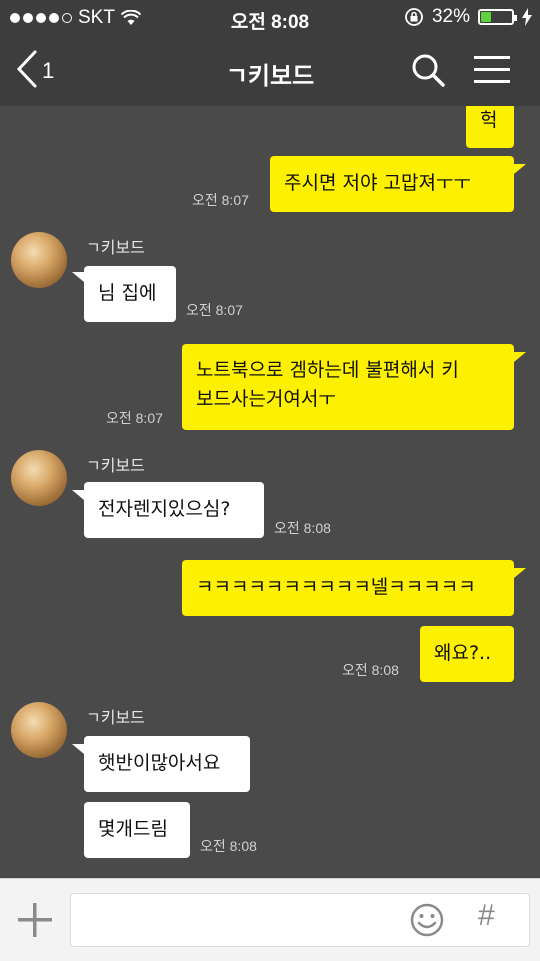  I want to click on battery-percent: 32%, so click(450, 16).